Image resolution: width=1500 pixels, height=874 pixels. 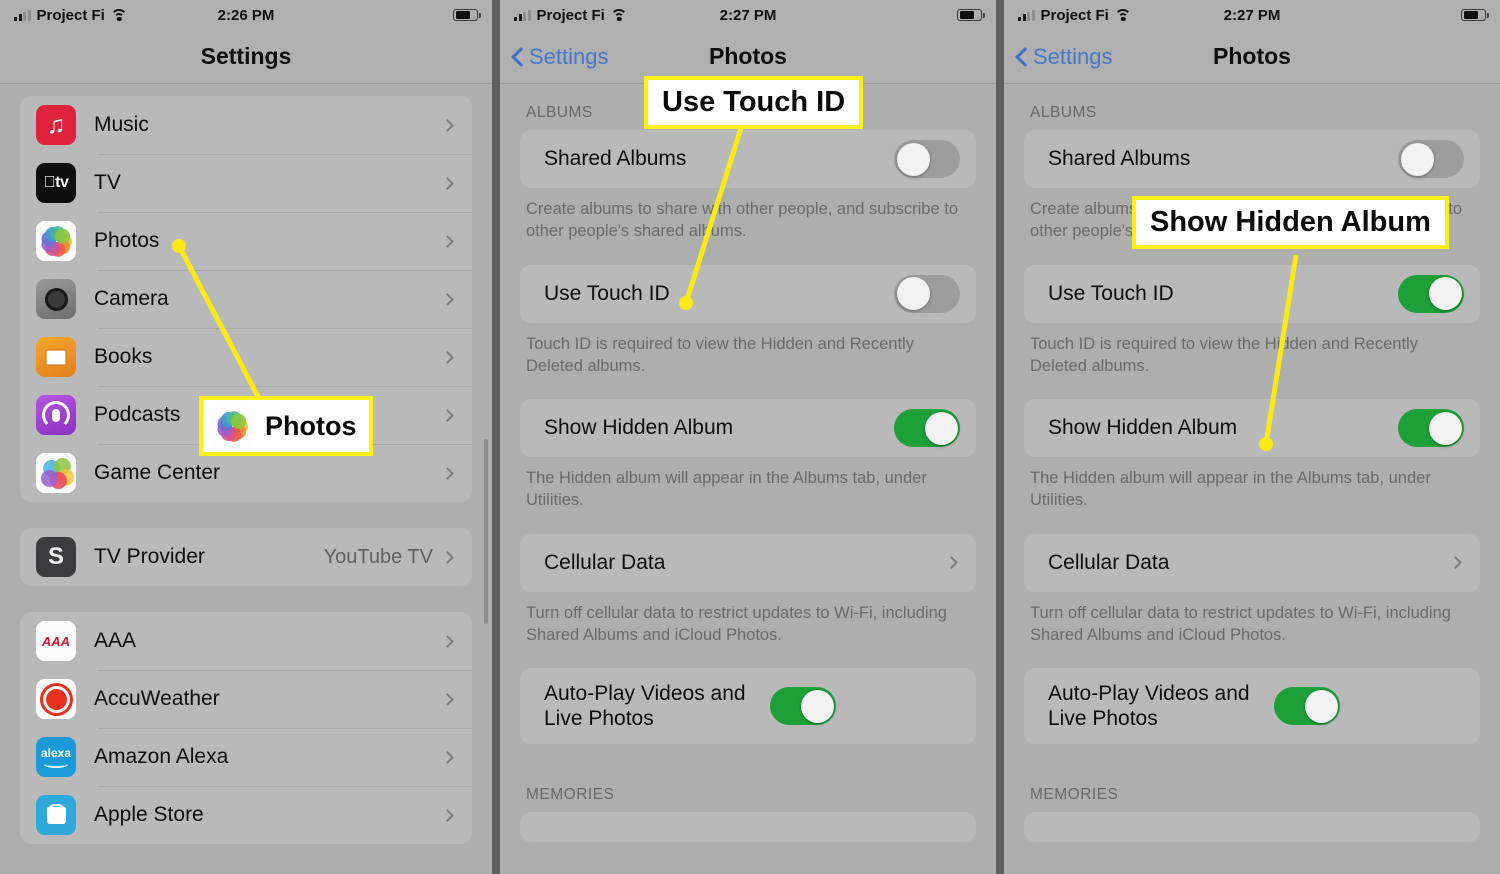 I want to click on callout-label: Show Hidden Album, so click(x=1290, y=222).